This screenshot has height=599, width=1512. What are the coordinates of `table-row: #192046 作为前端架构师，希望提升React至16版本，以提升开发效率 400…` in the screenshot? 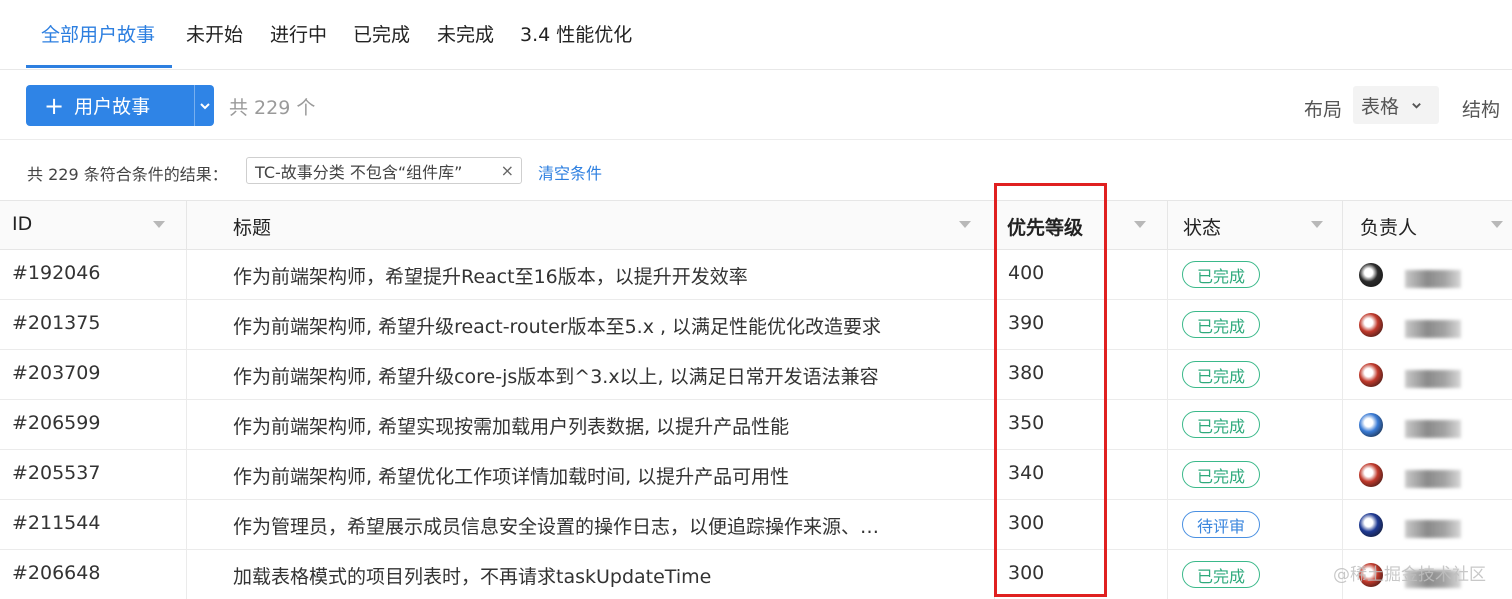 It's located at (756, 275).